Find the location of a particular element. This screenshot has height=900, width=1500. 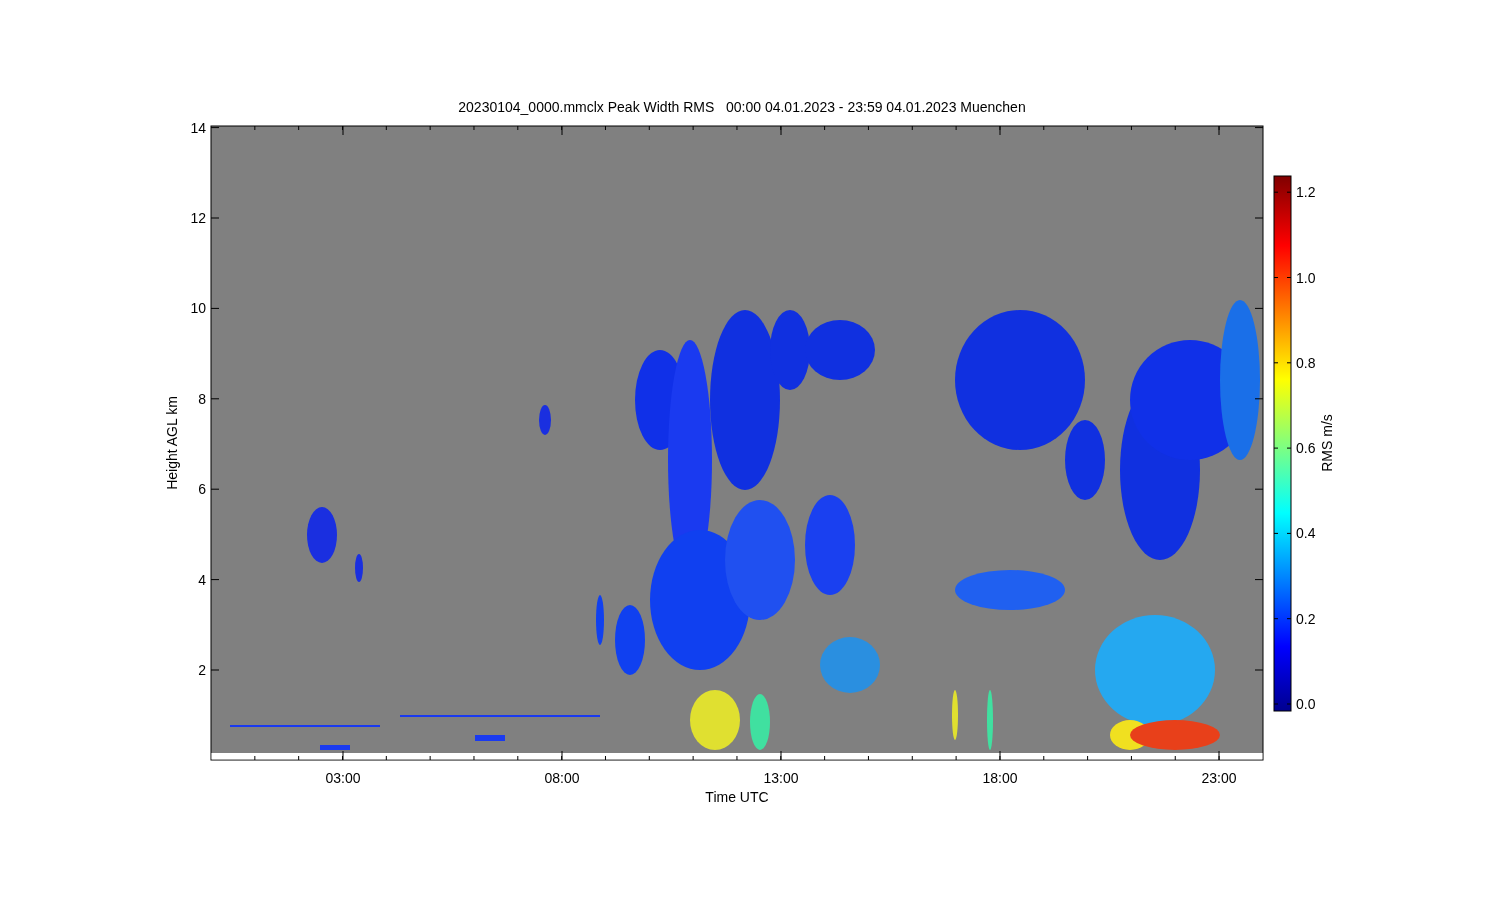

colorbar-tick-label: 1.0 is located at coordinates (1306, 277).